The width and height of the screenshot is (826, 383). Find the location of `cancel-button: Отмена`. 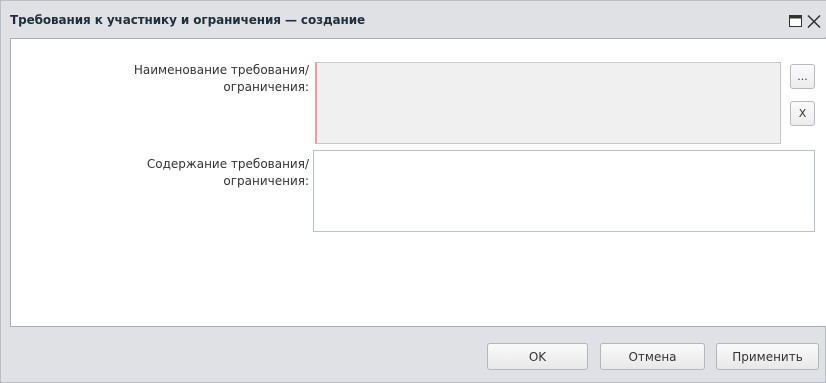

cancel-button: Отмена is located at coordinates (652, 356).